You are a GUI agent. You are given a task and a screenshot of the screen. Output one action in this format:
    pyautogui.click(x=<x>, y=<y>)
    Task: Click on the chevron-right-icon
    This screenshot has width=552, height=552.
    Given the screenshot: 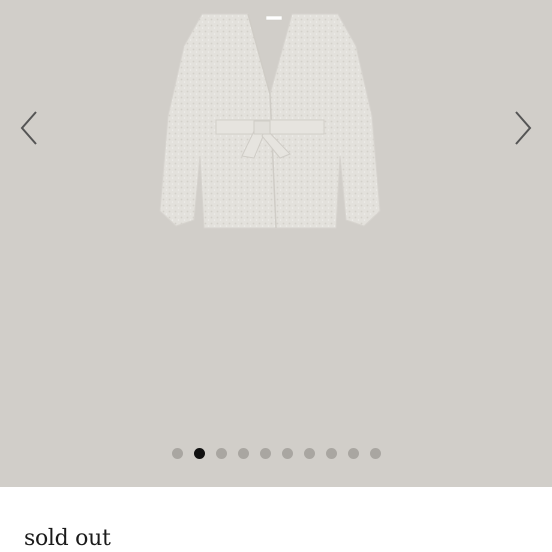 What is the action you would take?
    pyautogui.click(x=523, y=128)
    